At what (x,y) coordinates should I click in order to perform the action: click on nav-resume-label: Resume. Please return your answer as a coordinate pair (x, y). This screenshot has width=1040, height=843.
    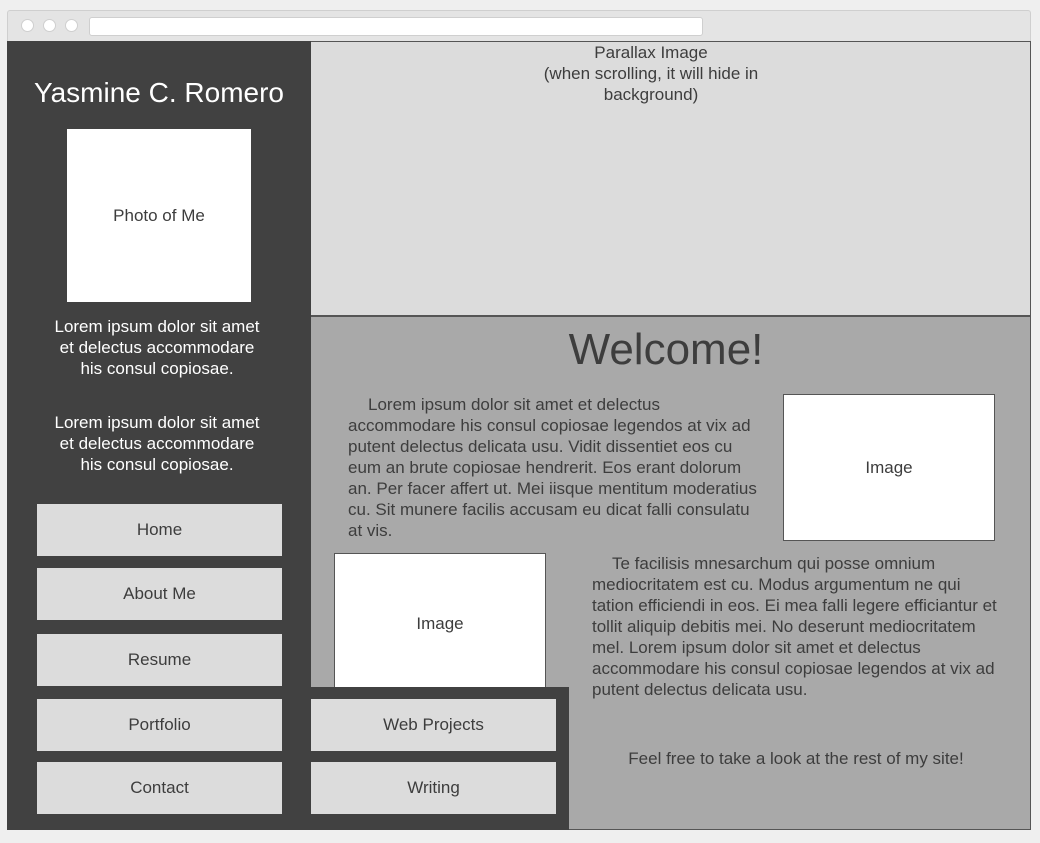
    Looking at the image, I should click on (159, 659).